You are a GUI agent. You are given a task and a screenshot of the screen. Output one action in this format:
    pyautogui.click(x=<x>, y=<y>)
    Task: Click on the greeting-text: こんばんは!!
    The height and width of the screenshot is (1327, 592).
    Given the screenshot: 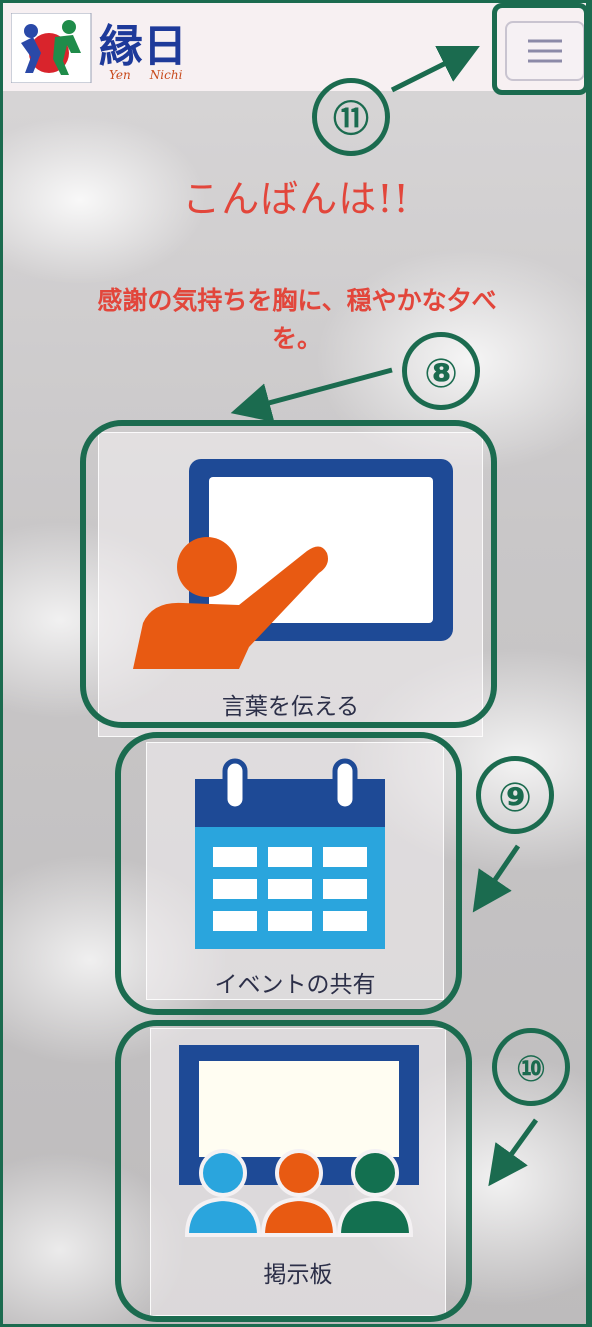 What is the action you would take?
    pyautogui.click(x=296, y=199)
    